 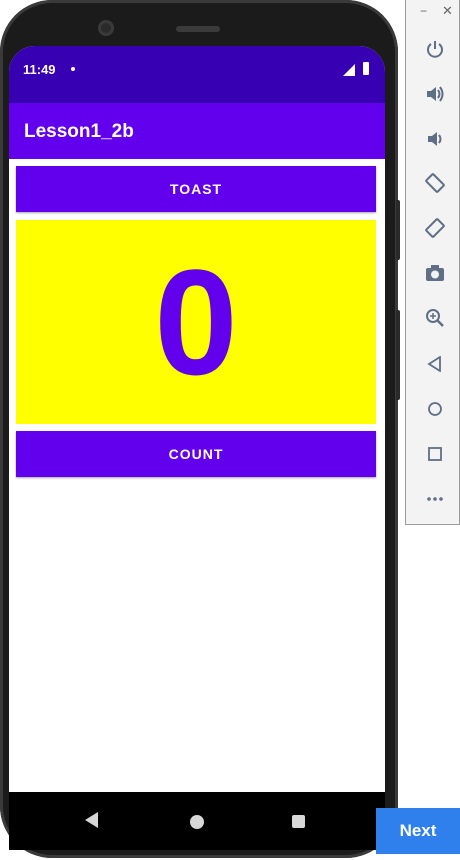 I want to click on battery-icon, so click(x=366, y=68).